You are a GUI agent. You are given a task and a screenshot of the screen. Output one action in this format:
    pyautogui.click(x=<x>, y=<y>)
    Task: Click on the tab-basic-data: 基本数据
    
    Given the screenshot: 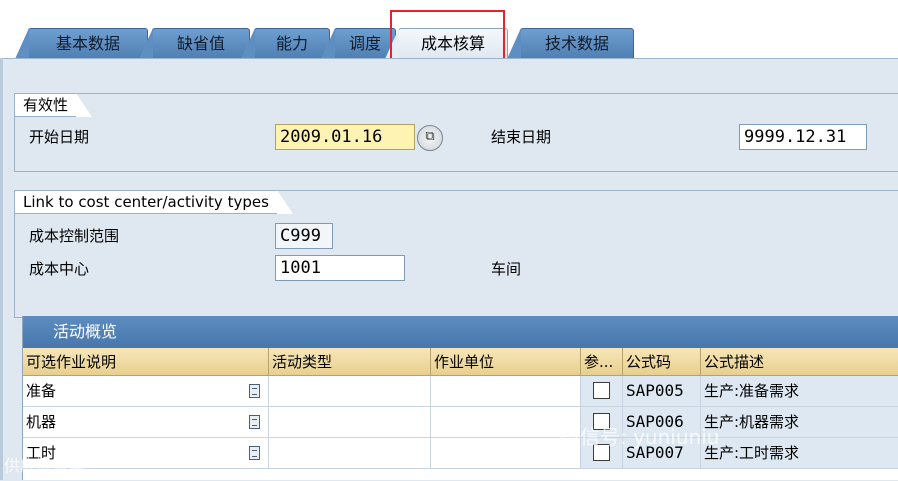 What is the action you would take?
    pyautogui.click(x=81, y=43)
    